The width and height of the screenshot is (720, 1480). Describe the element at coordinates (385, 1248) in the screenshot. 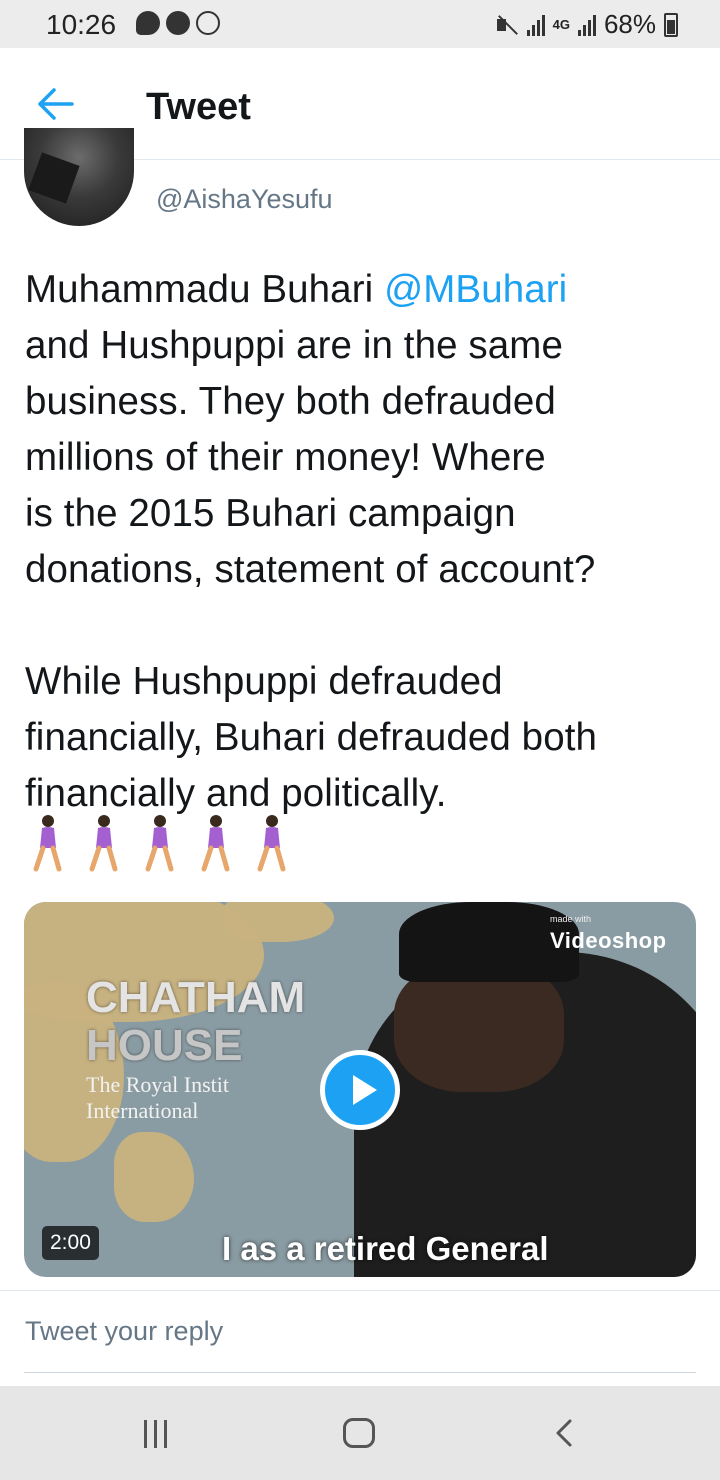

I see `video-caption: I as a retired General` at that location.